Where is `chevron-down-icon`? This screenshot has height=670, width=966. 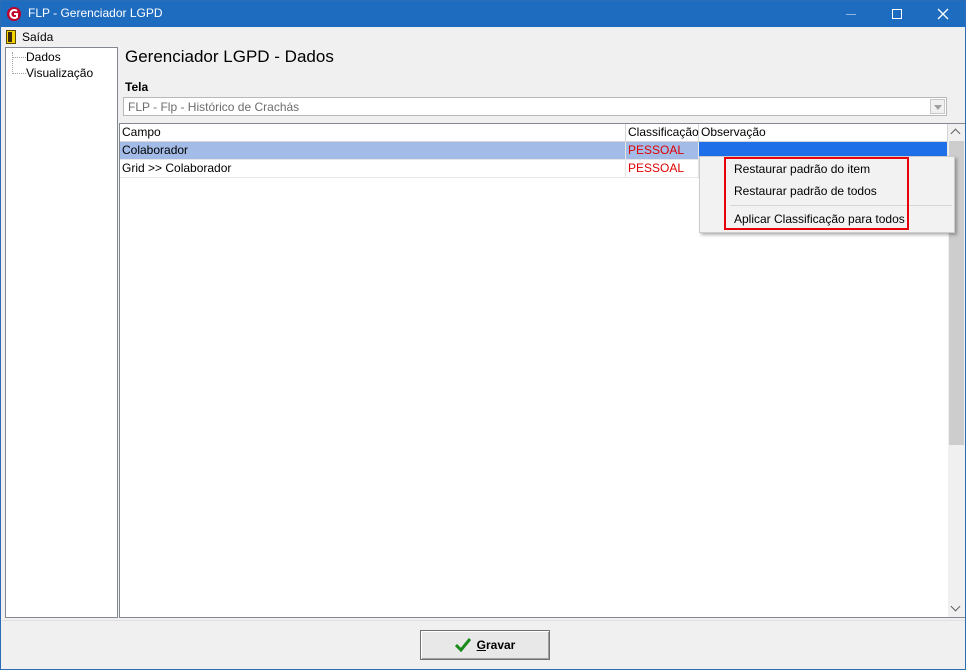
chevron-down-icon is located at coordinates (937, 106).